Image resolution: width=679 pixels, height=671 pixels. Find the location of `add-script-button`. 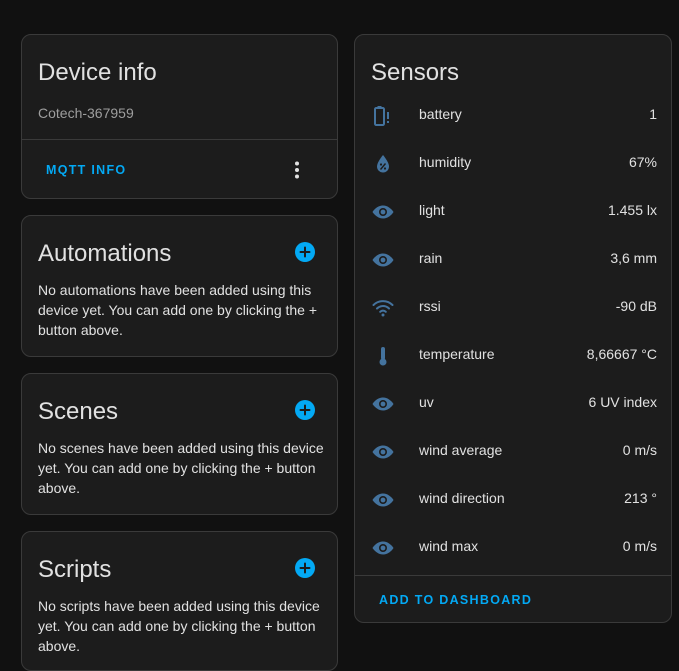

add-script-button is located at coordinates (305, 568).